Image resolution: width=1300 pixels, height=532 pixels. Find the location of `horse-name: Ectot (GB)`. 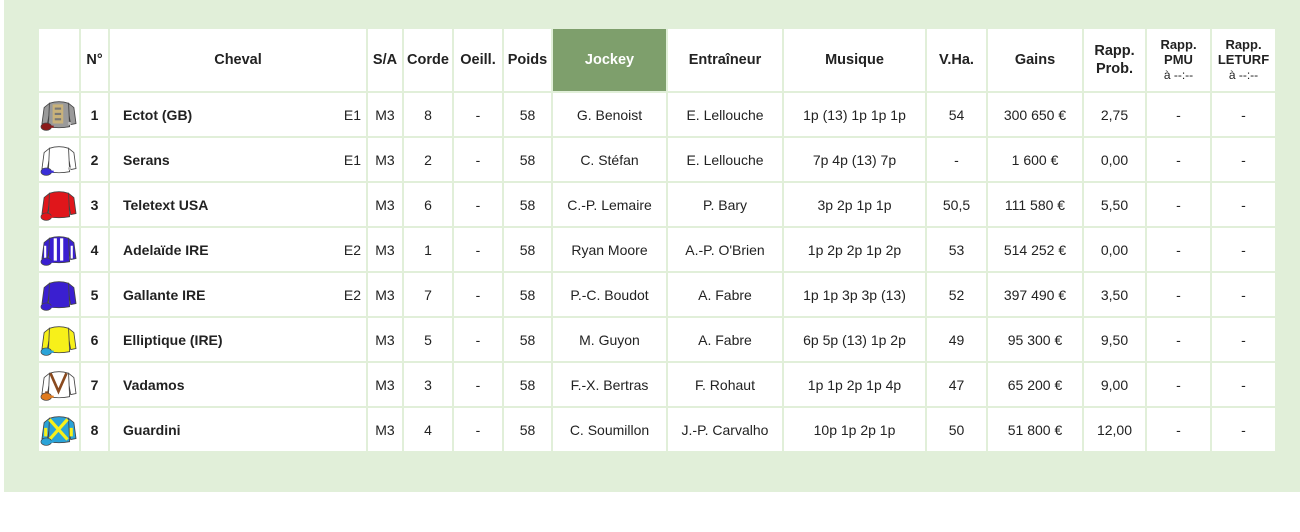

horse-name: Ectot (GB) is located at coordinates (157, 115).